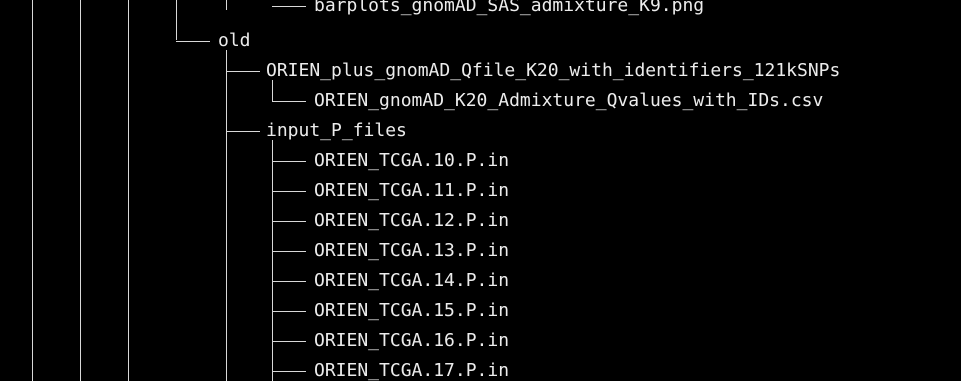 This screenshot has height=381, width=961. I want to click on tree-entry-label: ORIEN_TCGA.14.P.in, so click(412, 280).